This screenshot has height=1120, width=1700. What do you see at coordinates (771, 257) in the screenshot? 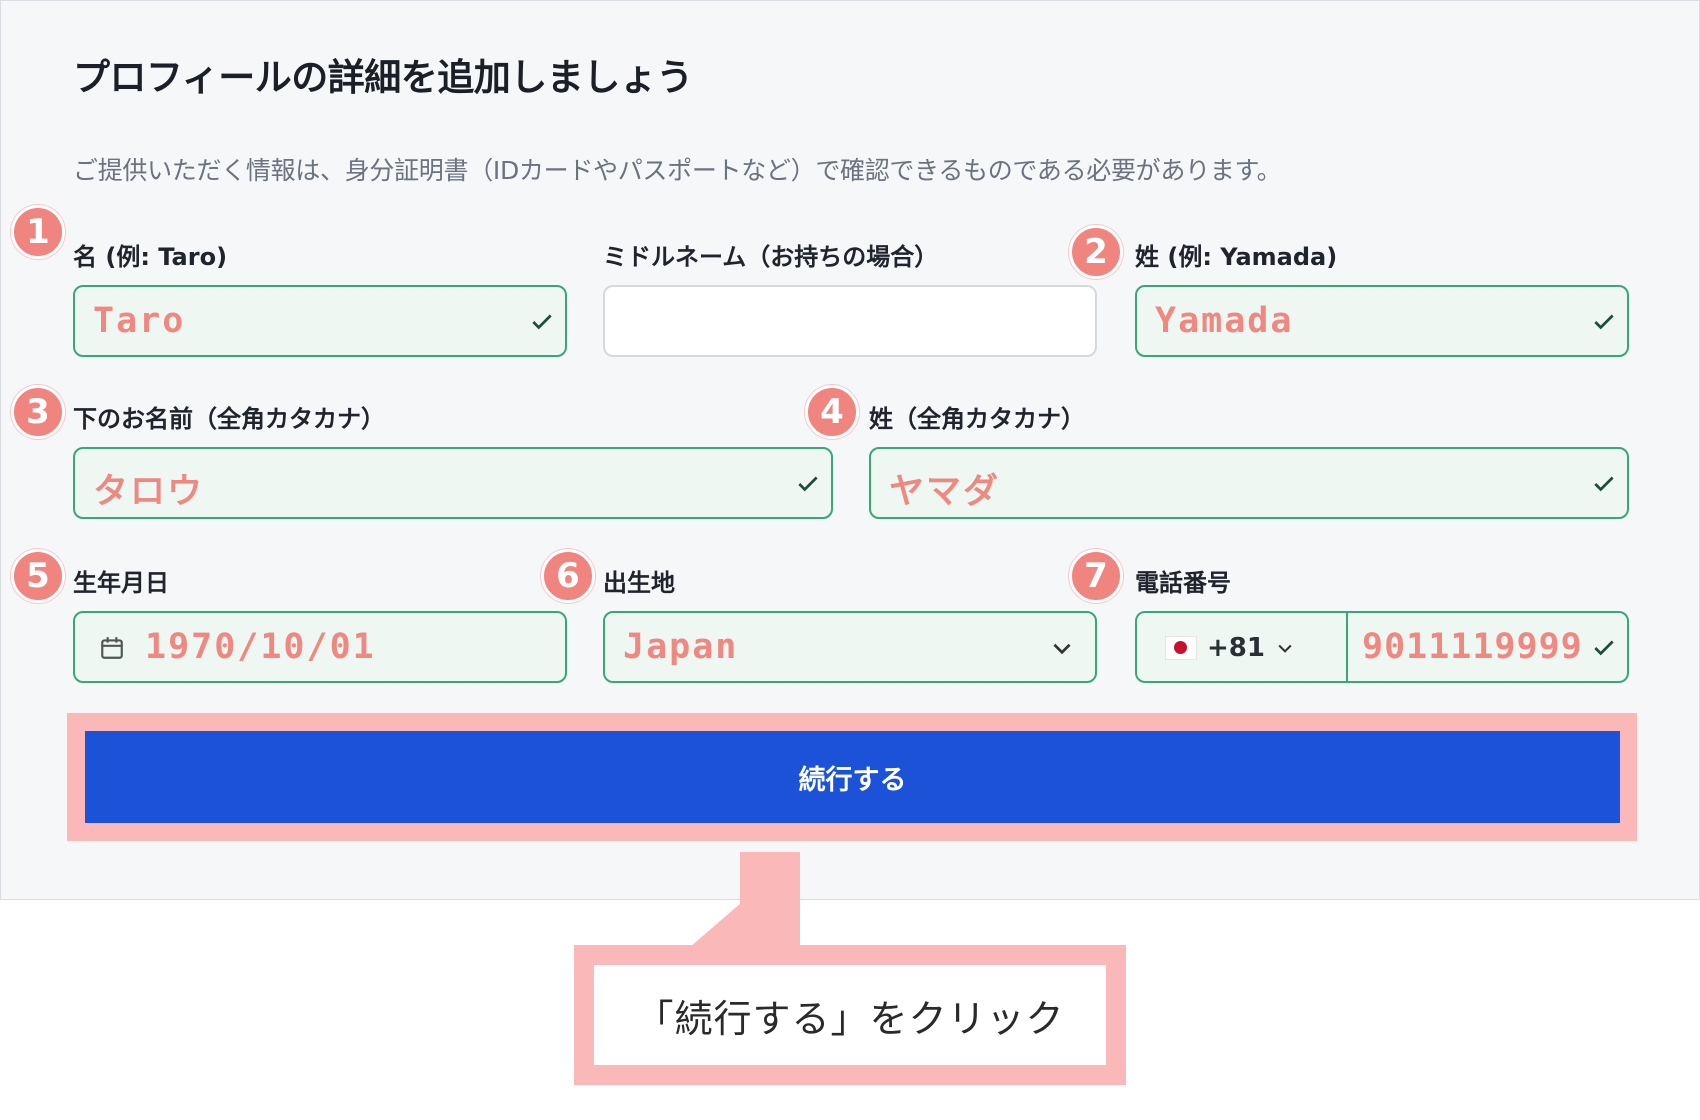
I see `middle-name-label: ミドルネーム（お持ちの場合）` at bounding box center [771, 257].